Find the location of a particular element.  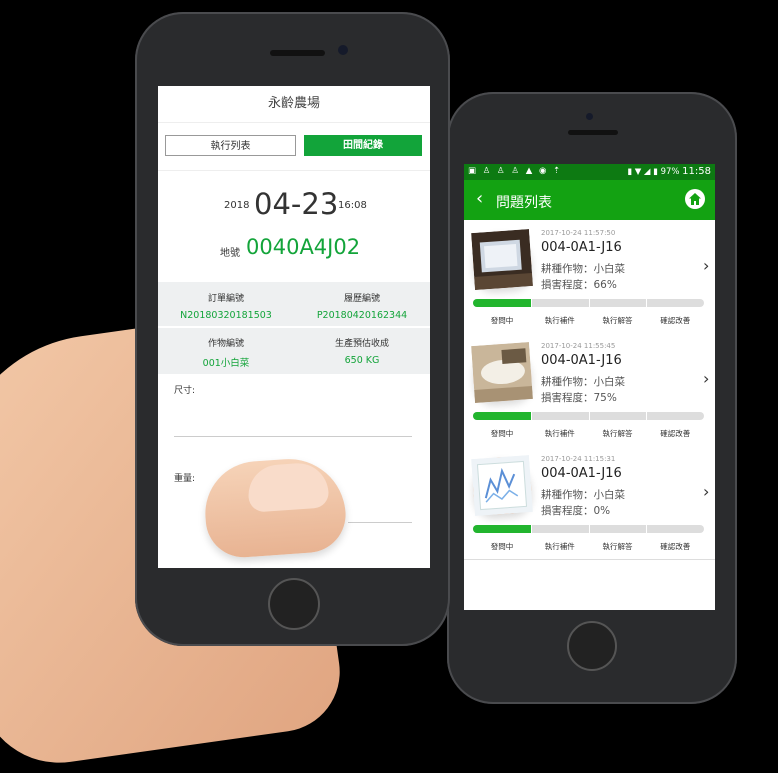

status-bar: ▣ ♙ ♙ ♙ ▲ ◉ ⇡ ▮ ▼ ◢ ▮ 97% 11:58 is located at coordinates (589, 172).